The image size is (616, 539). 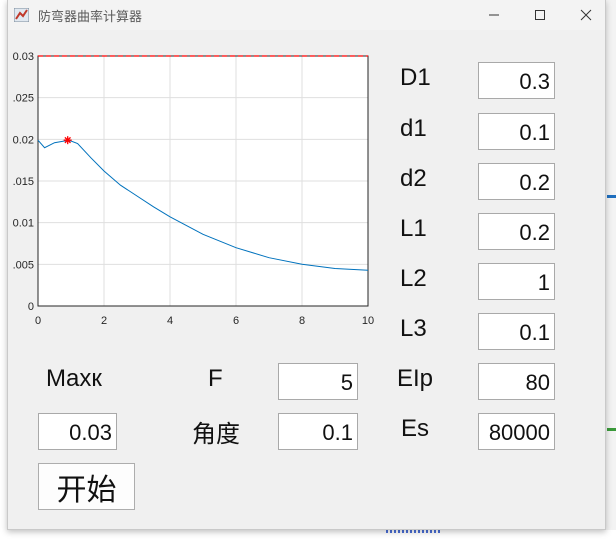 I want to click on close-icon, so click(x=586, y=15).